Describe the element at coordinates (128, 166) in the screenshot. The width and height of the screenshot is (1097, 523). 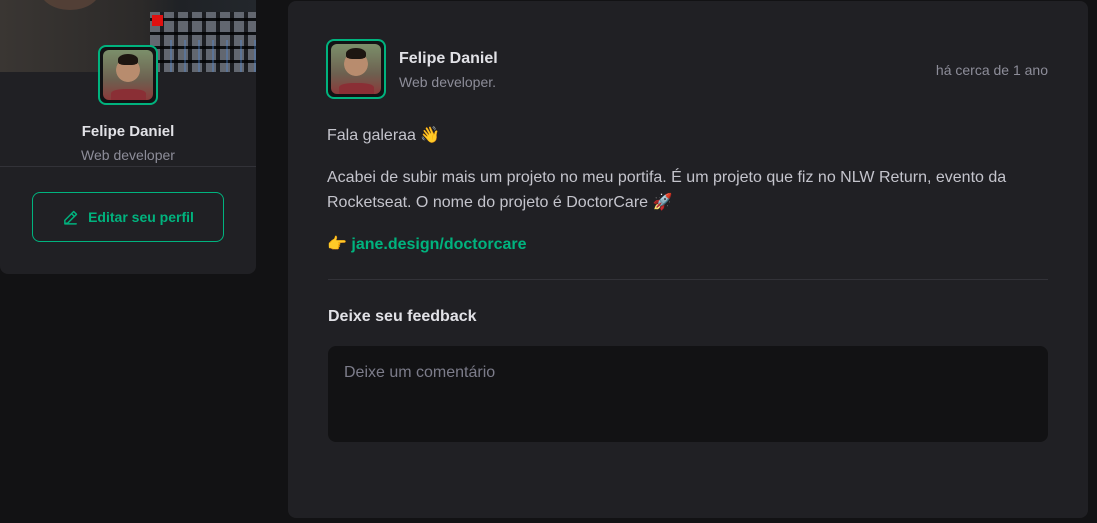
I see `sidebar-divider` at that location.